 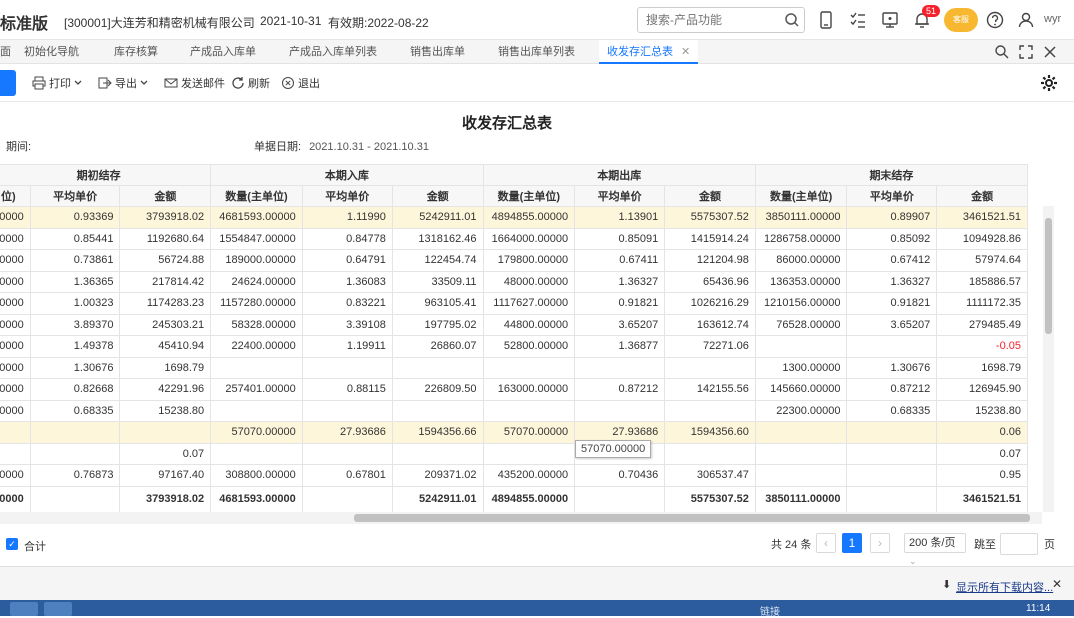 What do you see at coordinates (75, 367) in the screenshot?
I see `table-cell: 1.30676` at bounding box center [75, 367].